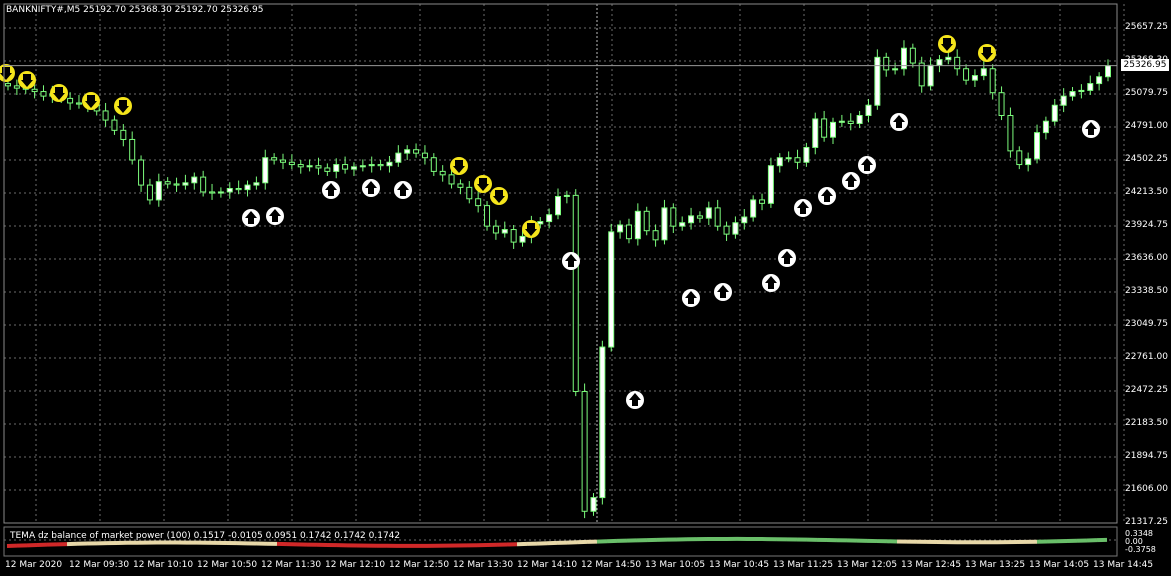 This screenshot has height=576, width=1171. Describe the element at coordinates (1146, 126) in the screenshot. I see `price-axis-label: 24791.00` at that location.